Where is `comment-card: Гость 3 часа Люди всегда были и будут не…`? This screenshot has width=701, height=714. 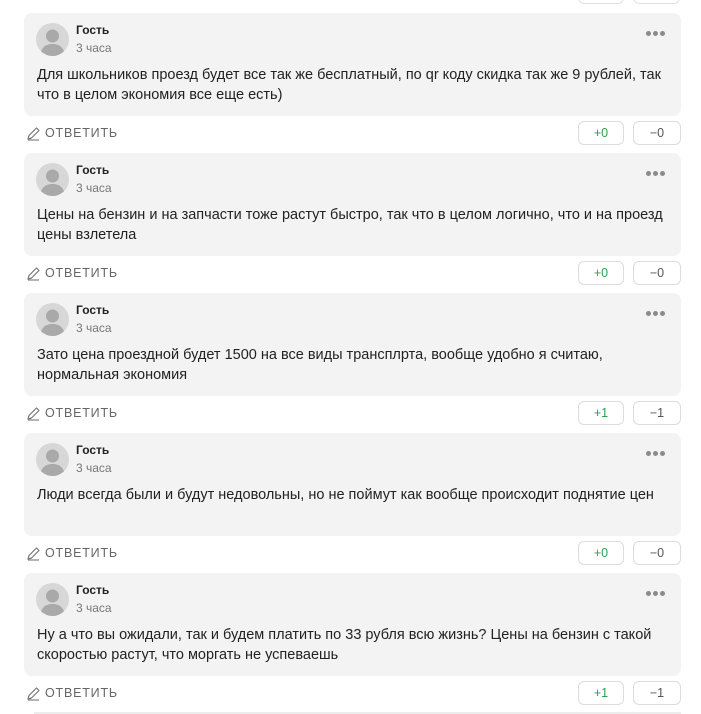
comment-card: Гость 3 часа Люди всегда были и будут не… is located at coordinates (352, 484).